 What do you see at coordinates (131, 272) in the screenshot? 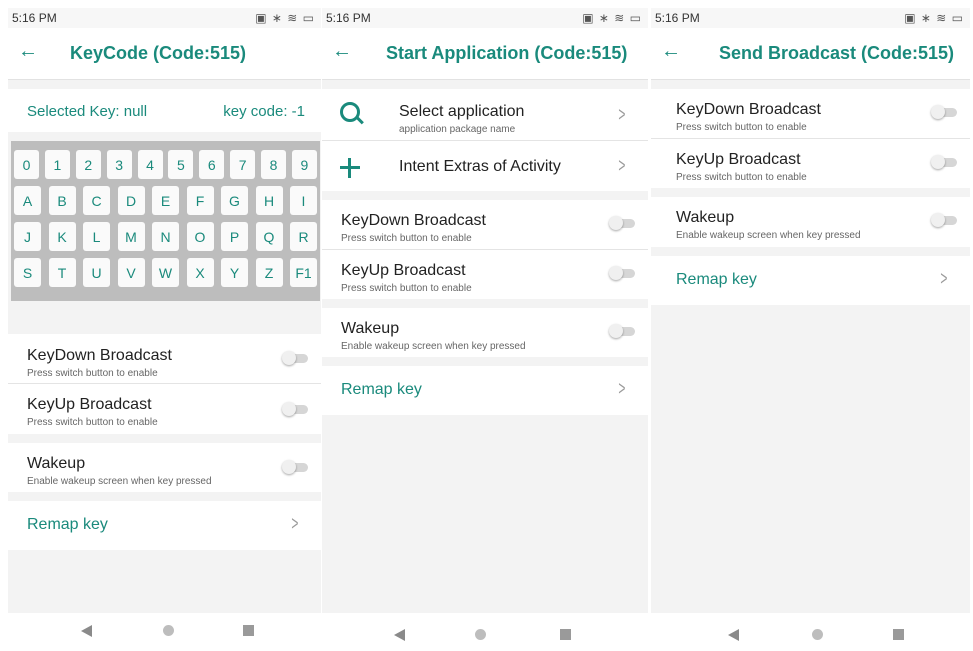
I see `key-button: V` at bounding box center [131, 272].